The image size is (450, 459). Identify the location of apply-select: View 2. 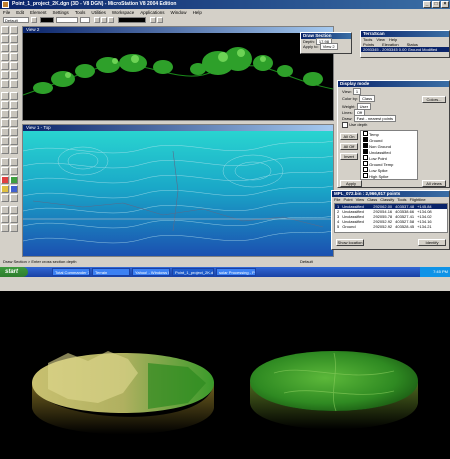
(328, 46).